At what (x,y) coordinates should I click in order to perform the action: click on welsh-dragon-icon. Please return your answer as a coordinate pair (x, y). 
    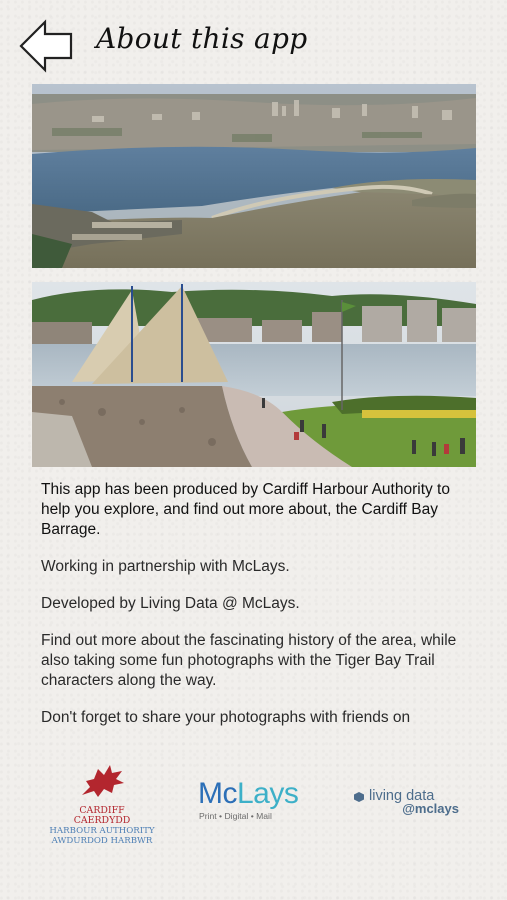
    Looking at the image, I should click on (103, 781).